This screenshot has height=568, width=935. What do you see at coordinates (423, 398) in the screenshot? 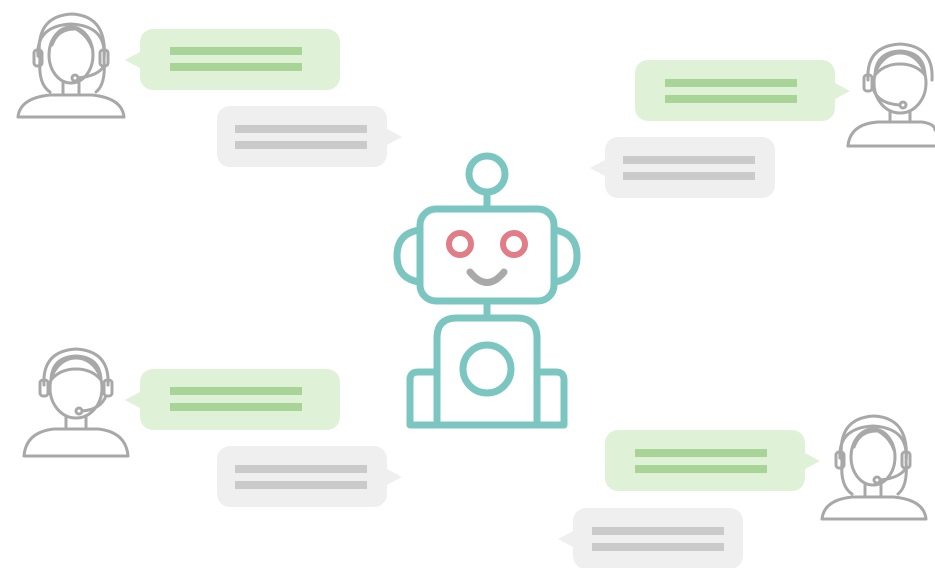
I see `robot-left-arm` at bounding box center [423, 398].